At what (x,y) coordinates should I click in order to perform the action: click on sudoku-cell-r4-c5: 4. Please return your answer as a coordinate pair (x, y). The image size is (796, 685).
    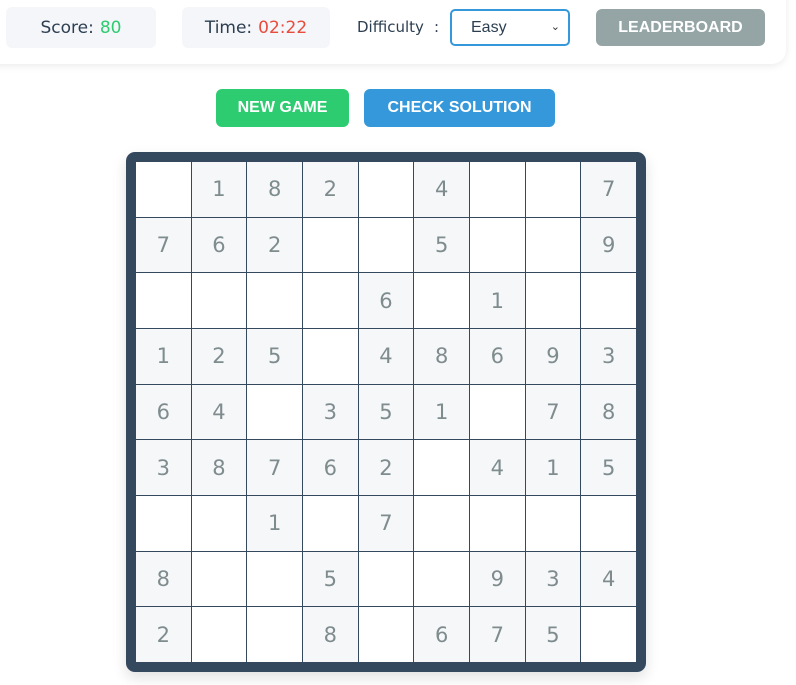
    Looking at the image, I should click on (386, 356).